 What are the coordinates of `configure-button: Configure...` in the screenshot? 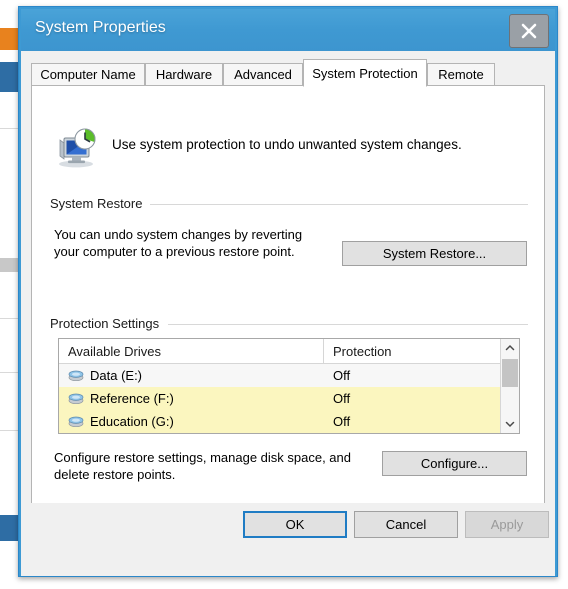 It's located at (454, 463).